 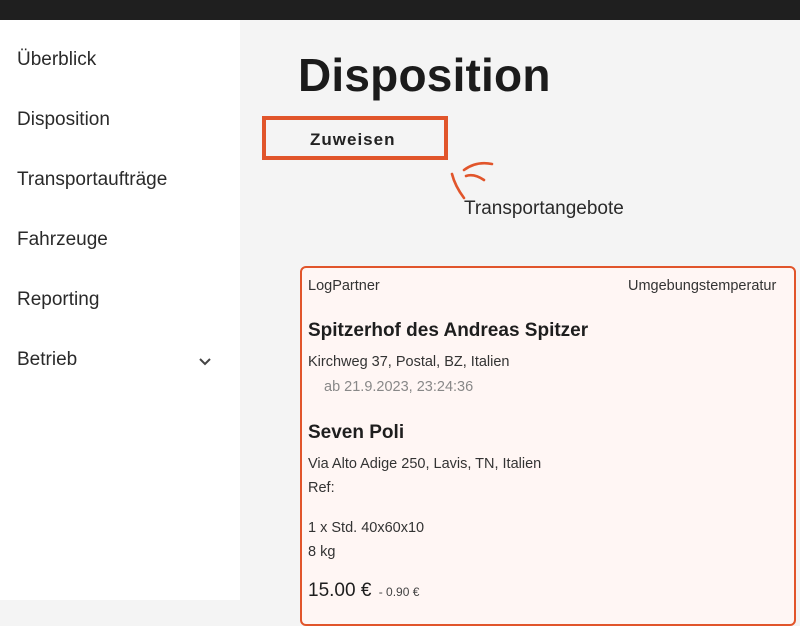 I want to click on delivery-ref: Ref:, so click(x=321, y=488).